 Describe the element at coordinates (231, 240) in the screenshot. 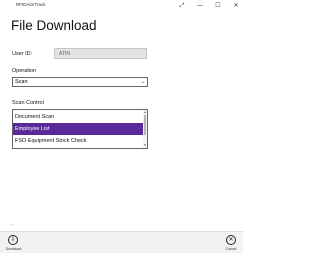

I see `cancel-icon: ✕` at that location.